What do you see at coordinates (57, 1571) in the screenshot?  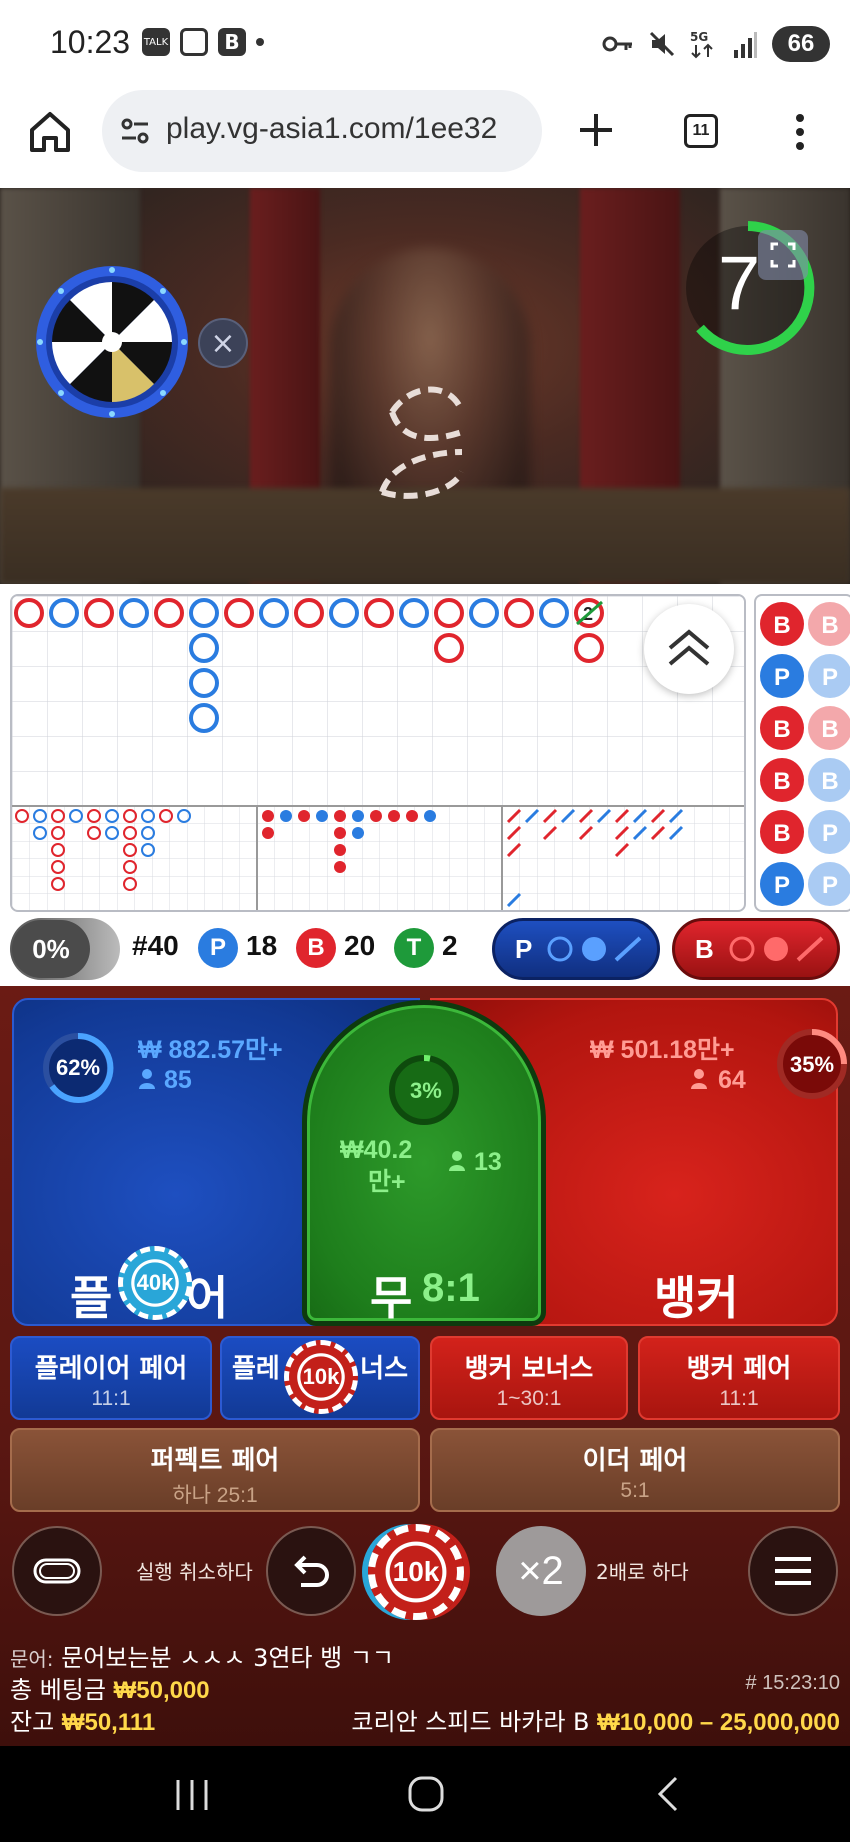 I see `chip-stack-button` at bounding box center [57, 1571].